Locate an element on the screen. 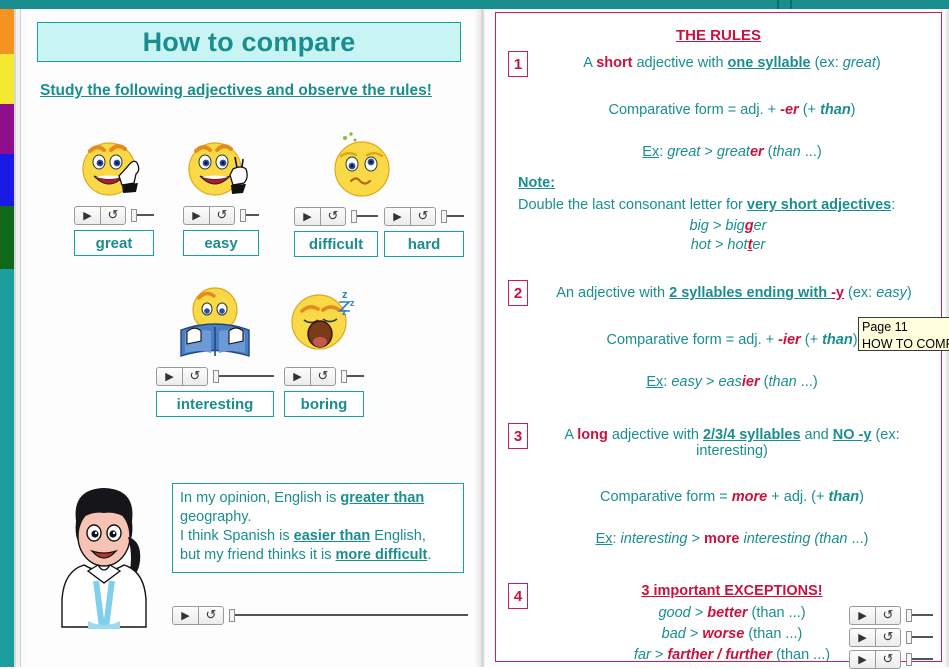 Image resolution: width=949 pixels, height=669 pixels. audio-player-exception-bad: ▶ ↺ is located at coordinates (891, 637).